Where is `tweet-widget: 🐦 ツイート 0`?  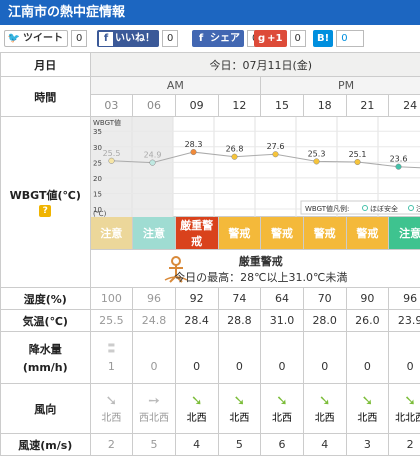
tweet-widget: 🐦 ツイート 0 is located at coordinates (46, 40).